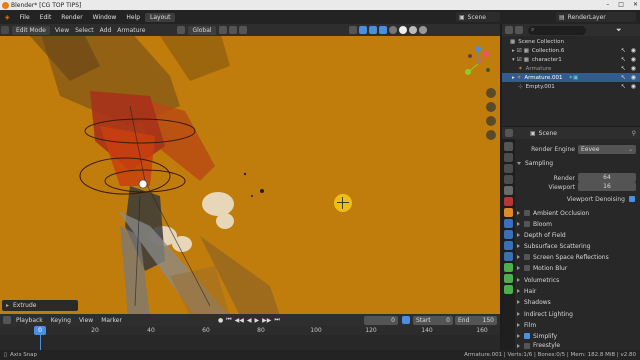 The image size is (640, 360). Describe the element at coordinates (25, 17) in the screenshot. I see `menu-file: File` at that location.